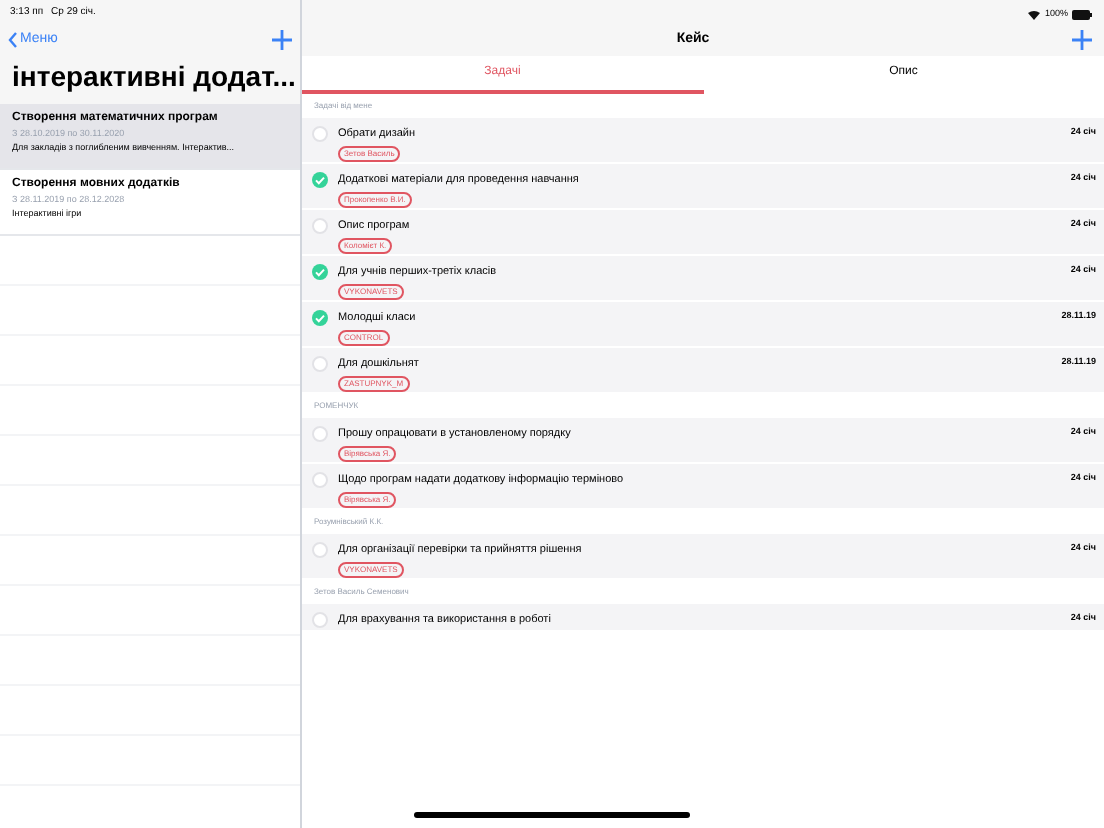 The width and height of the screenshot is (1104, 828). What do you see at coordinates (1082, 14) in the screenshot?
I see `battery-icon` at bounding box center [1082, 14].